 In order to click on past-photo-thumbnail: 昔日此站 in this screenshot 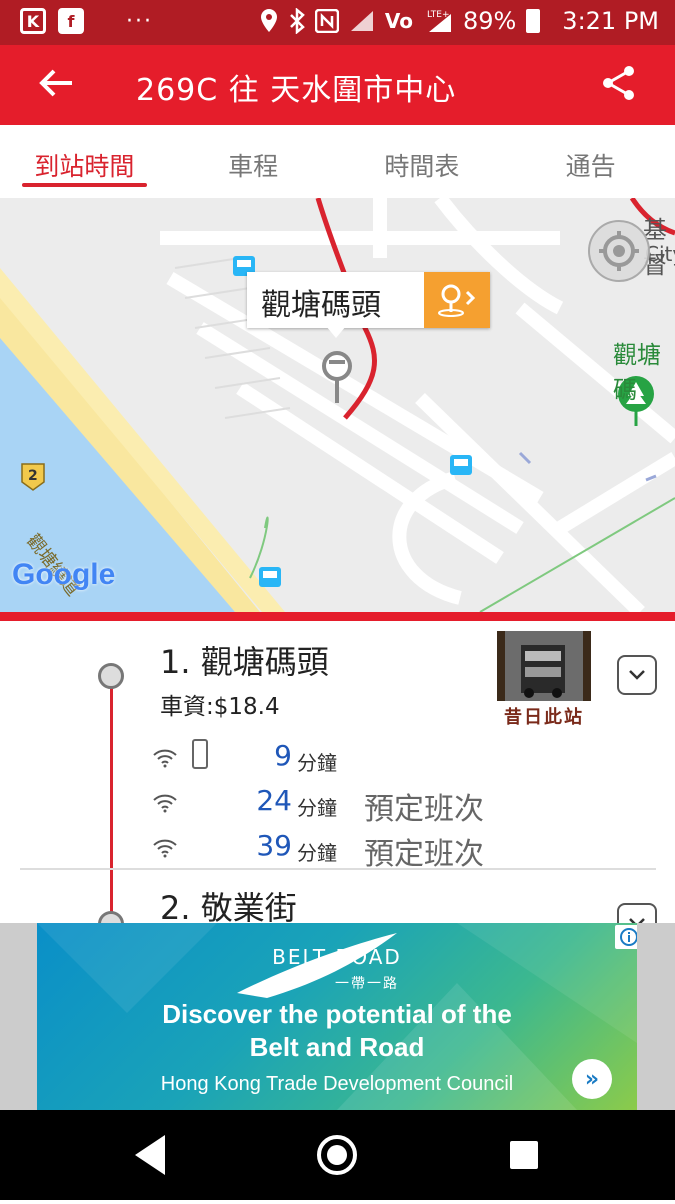, I will do `click(544, 682)`.